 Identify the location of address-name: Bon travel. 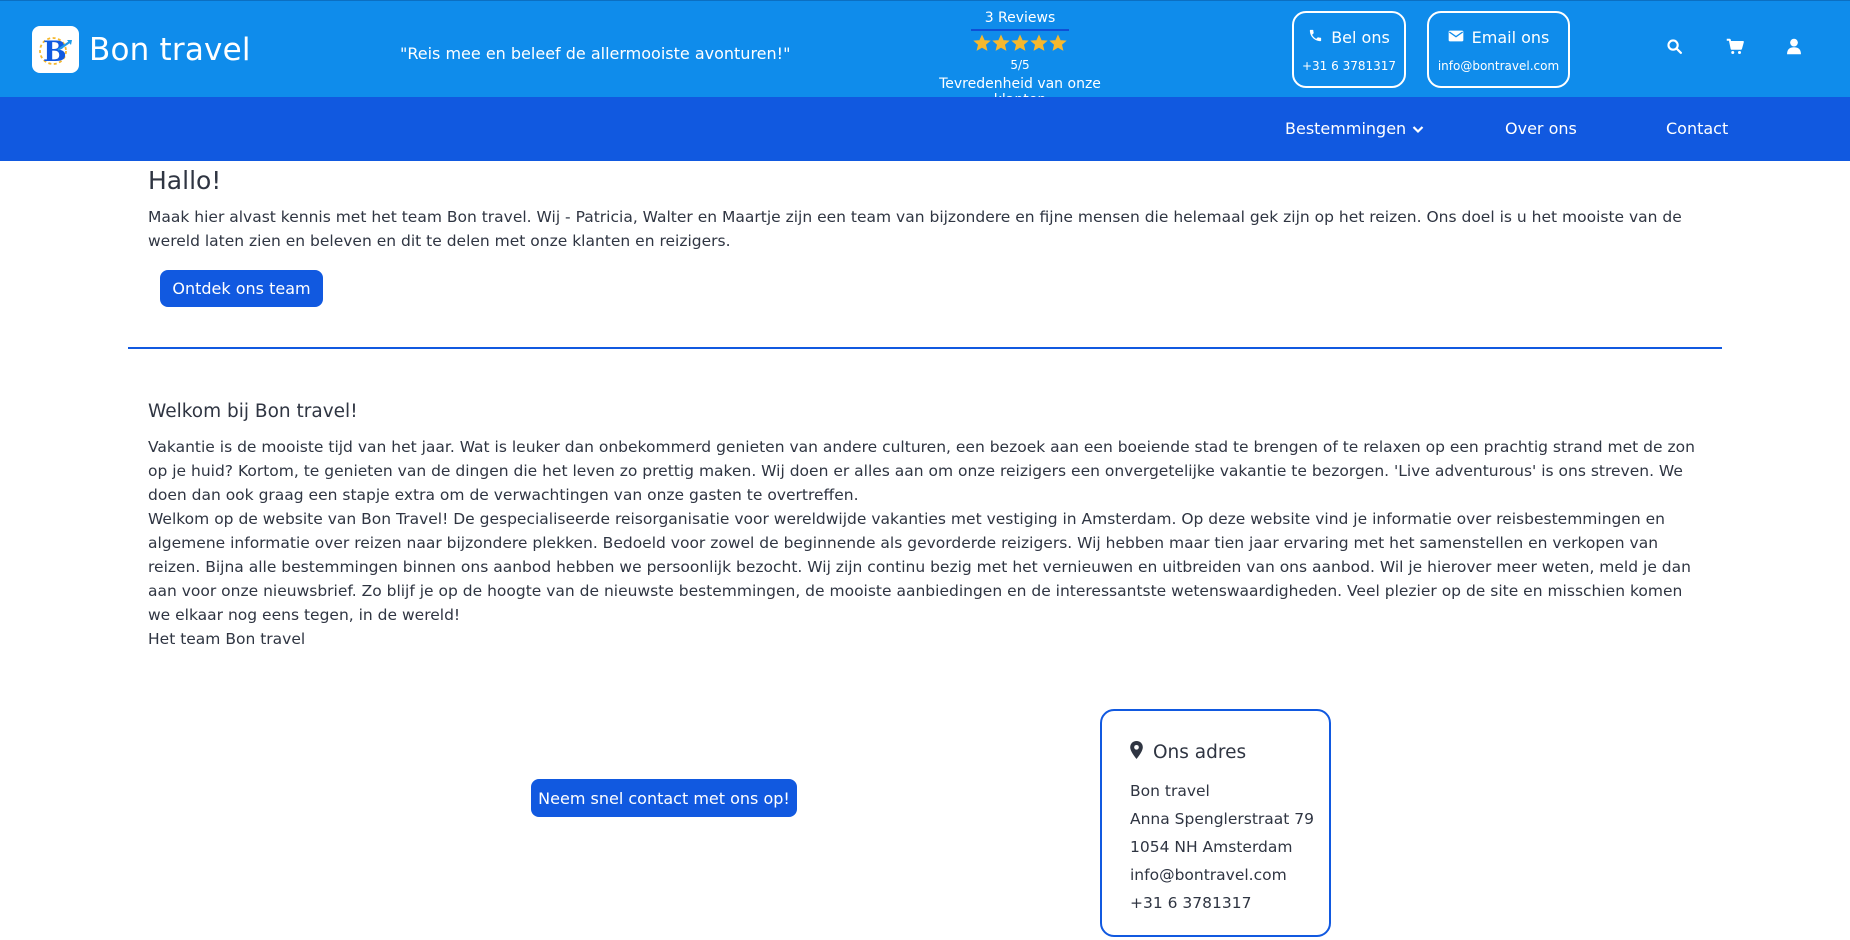
(1170, 791).